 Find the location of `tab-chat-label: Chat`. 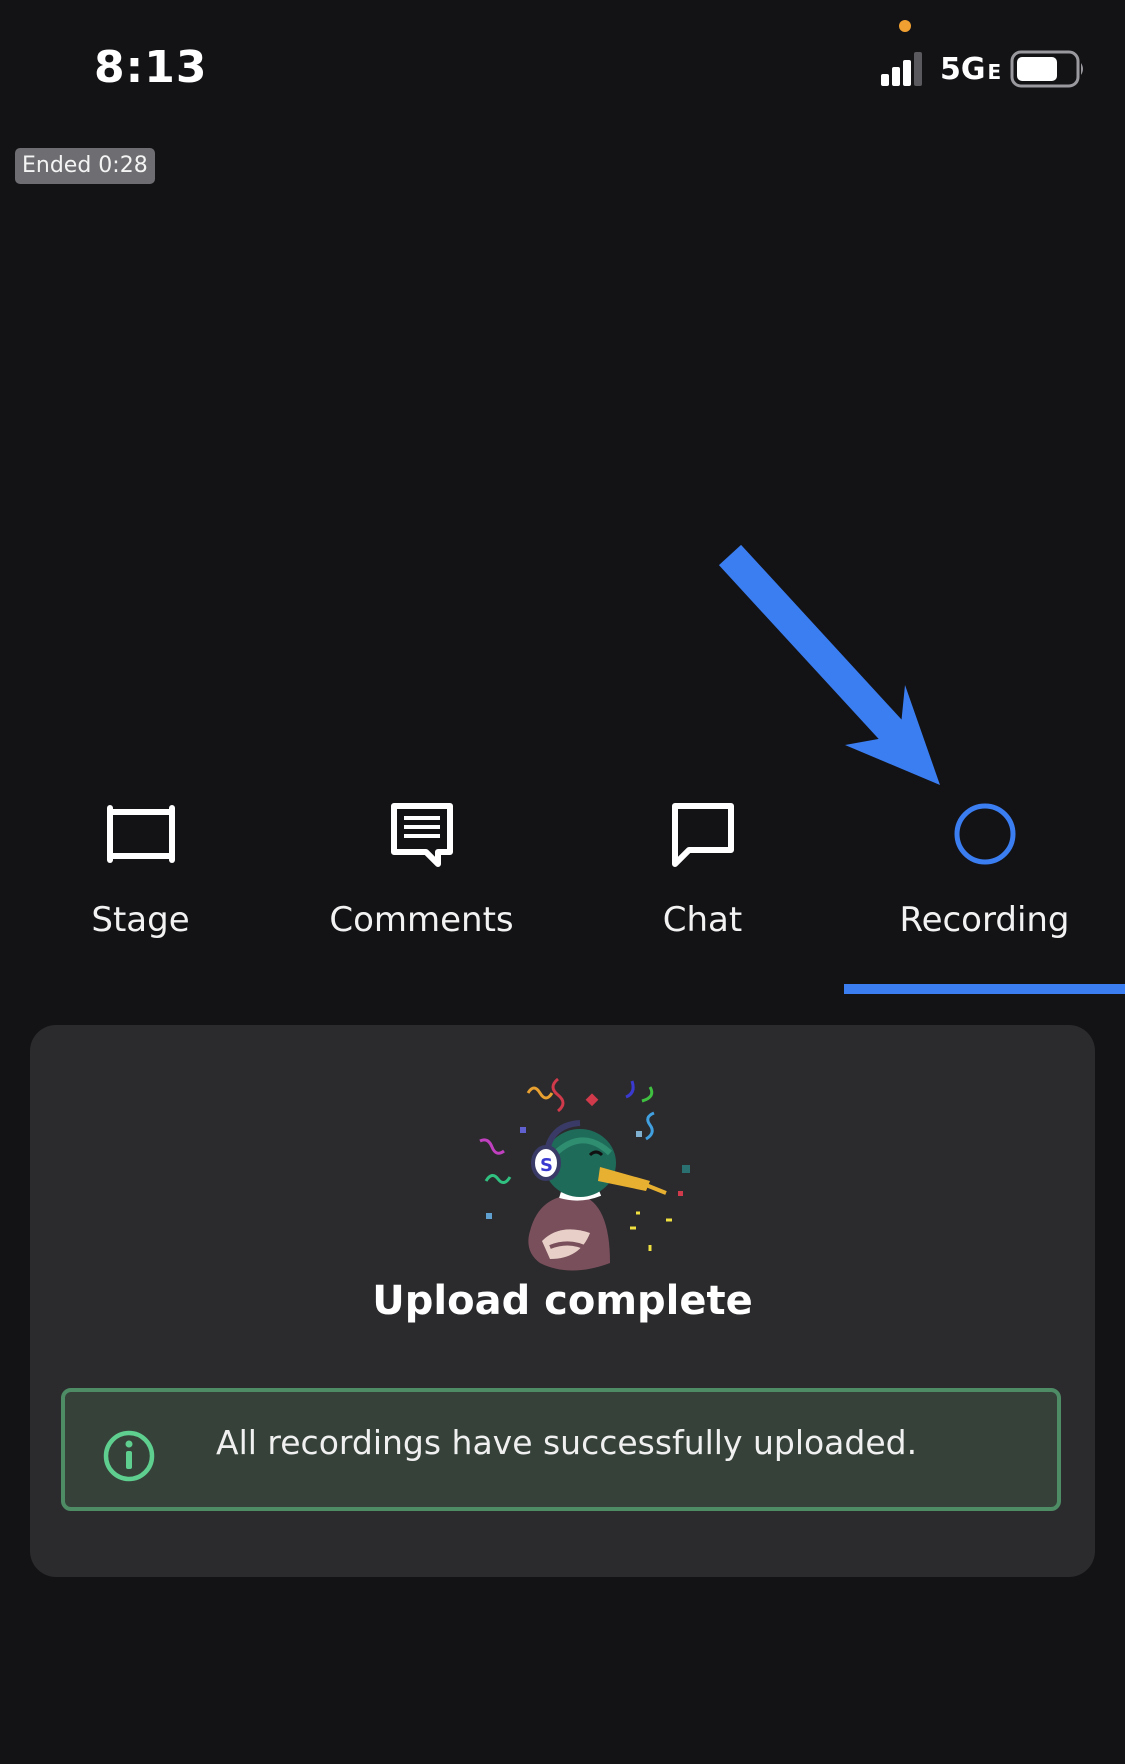

tab-chat-label: Chat is located at coordinates (702, 920).